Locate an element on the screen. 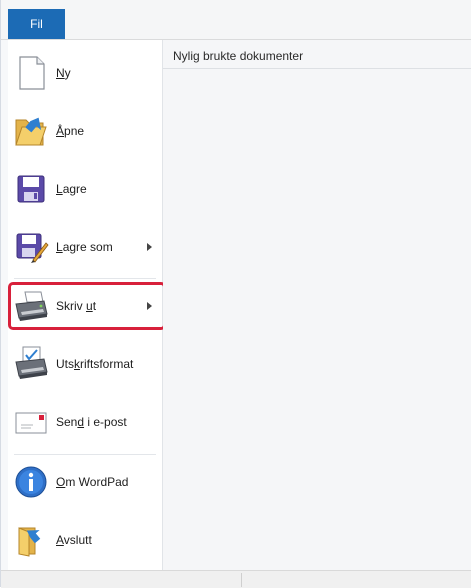  menu-item-label: Utskriftsformat is located at coordinates (95, 364).